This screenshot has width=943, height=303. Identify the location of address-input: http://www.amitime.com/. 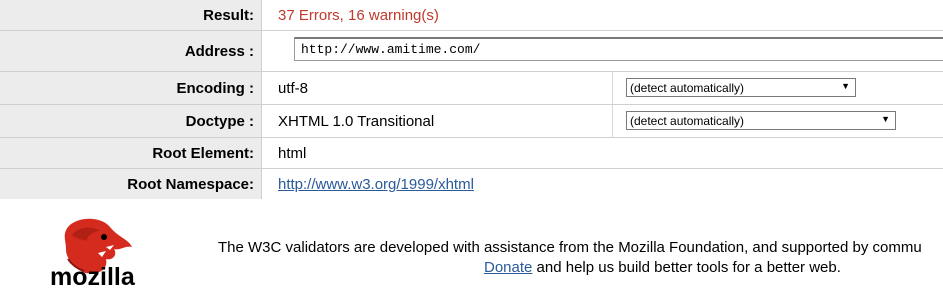
(618, 49).